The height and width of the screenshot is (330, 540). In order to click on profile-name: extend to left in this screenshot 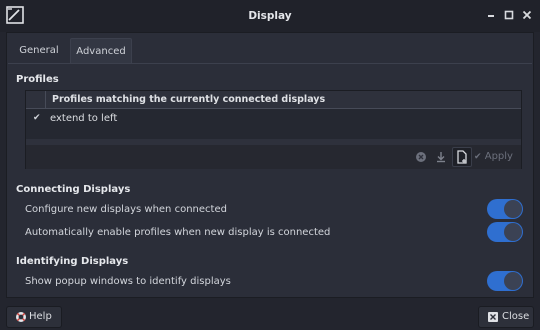, I will do `click(84, 118)`.